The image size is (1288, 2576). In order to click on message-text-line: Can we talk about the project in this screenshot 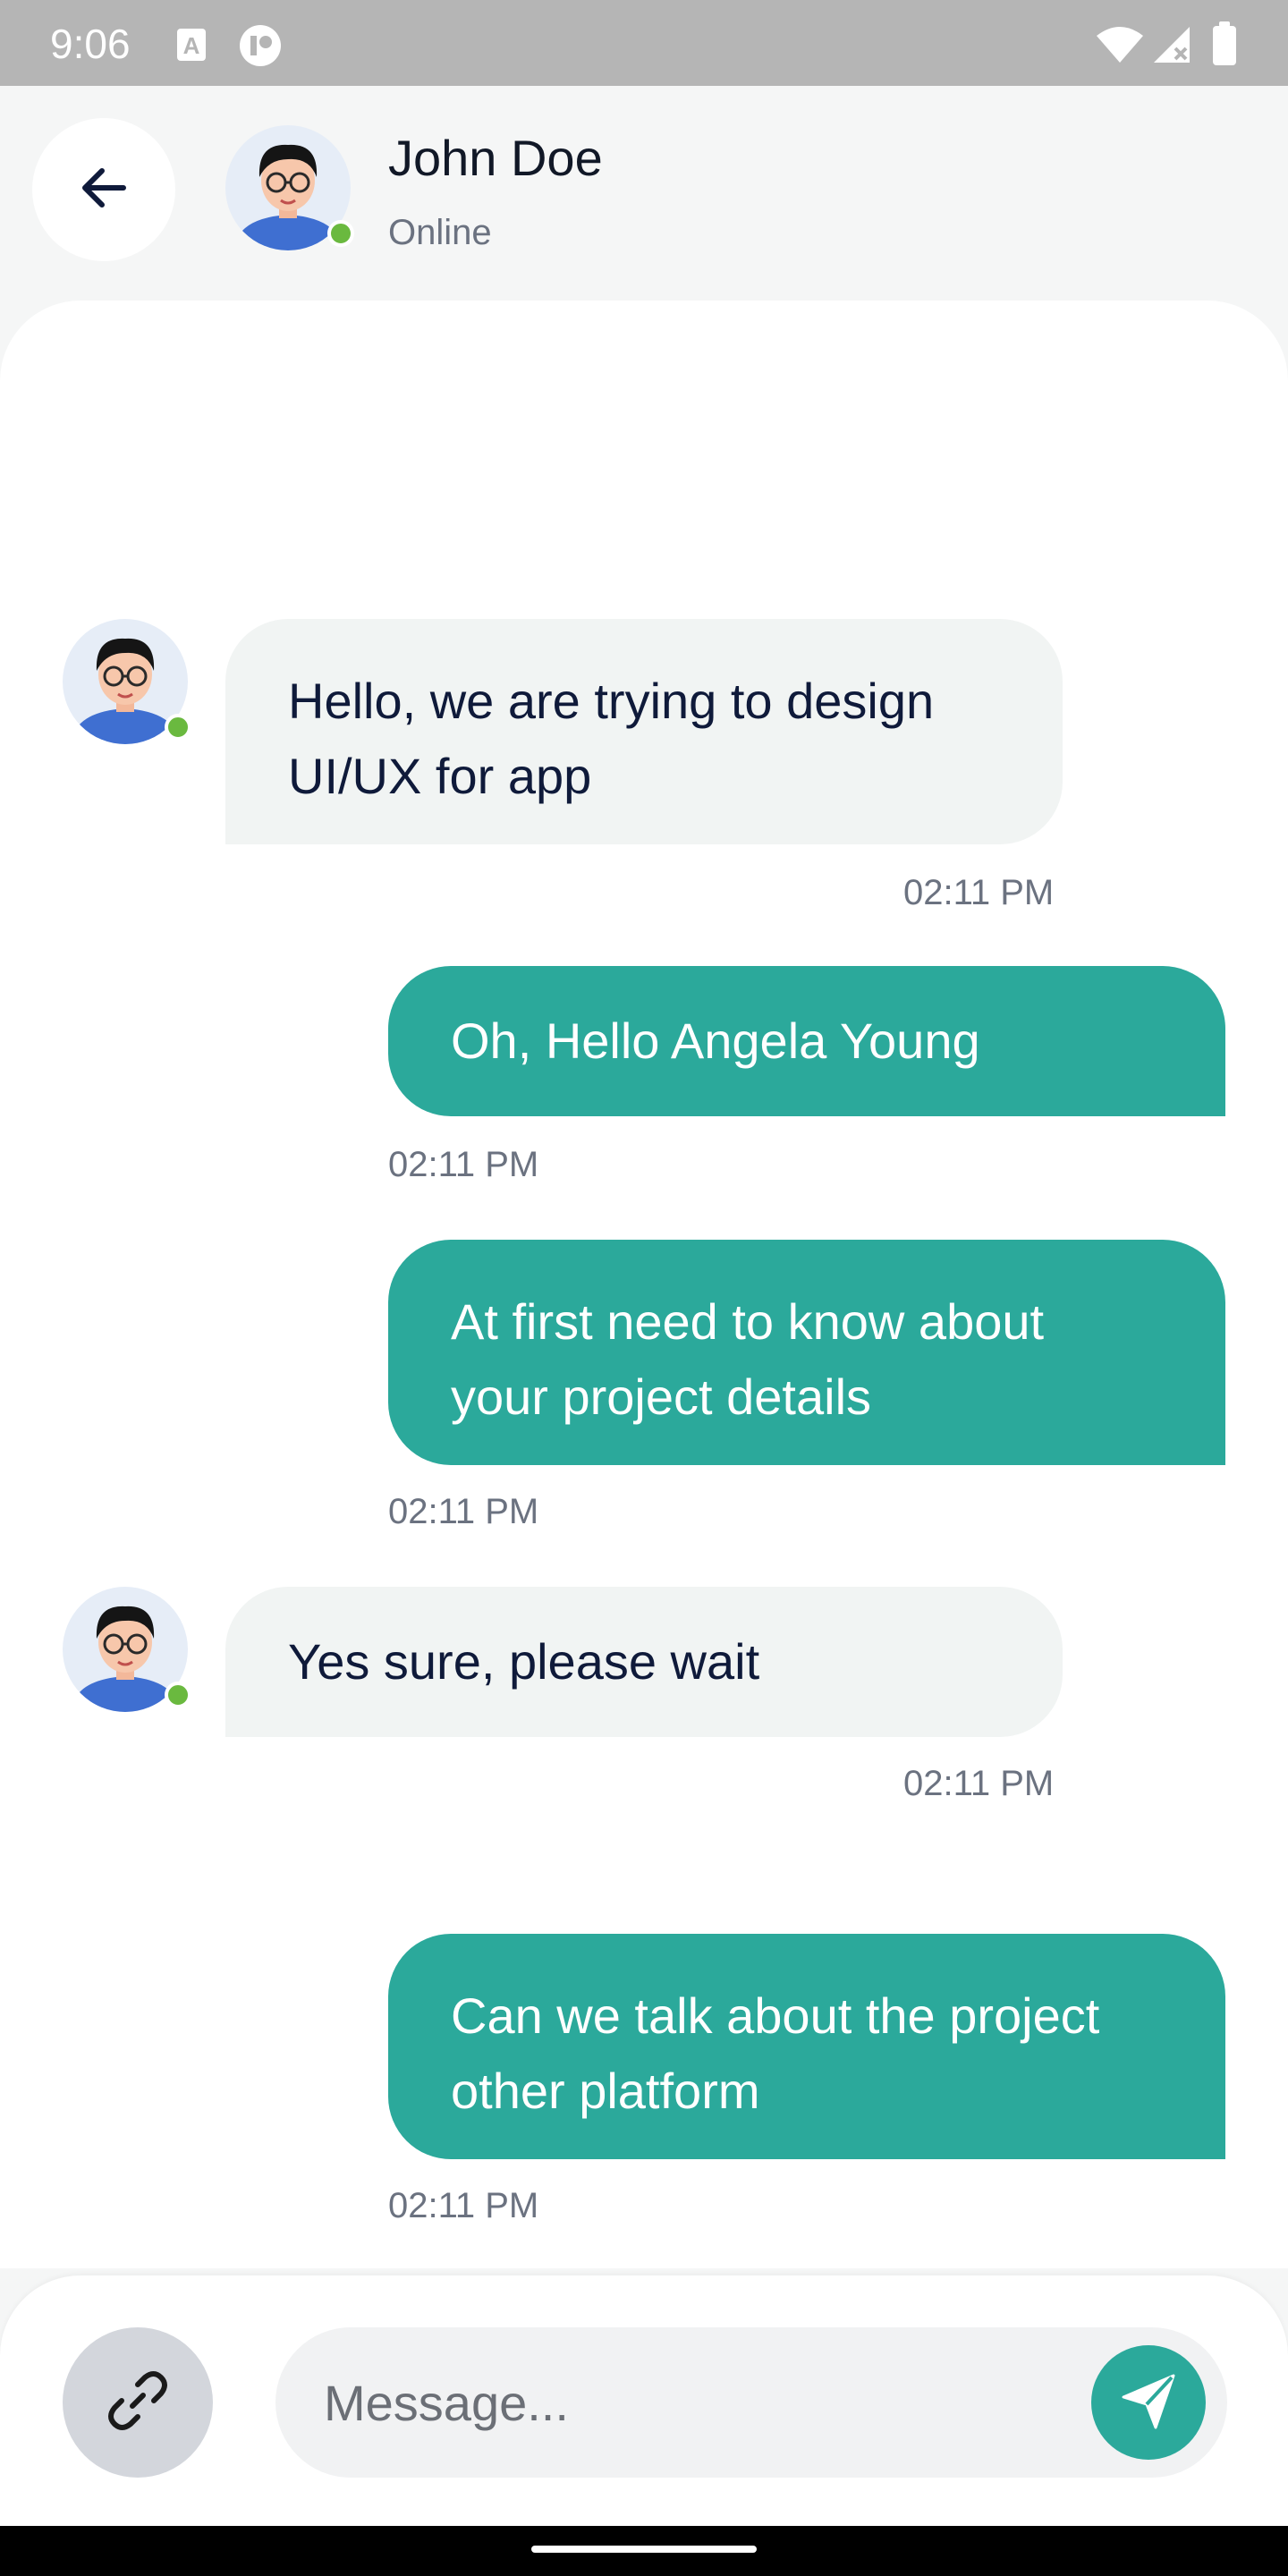, I will do `click(775, 2015)`.